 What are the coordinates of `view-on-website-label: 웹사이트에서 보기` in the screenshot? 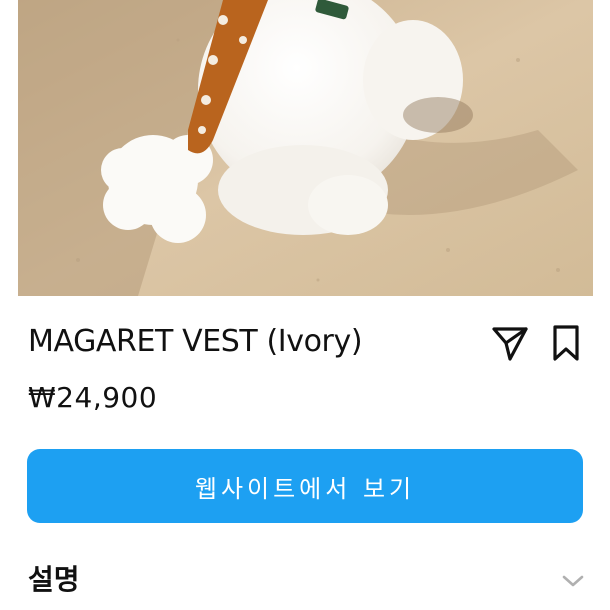 It's located at (305, 488).